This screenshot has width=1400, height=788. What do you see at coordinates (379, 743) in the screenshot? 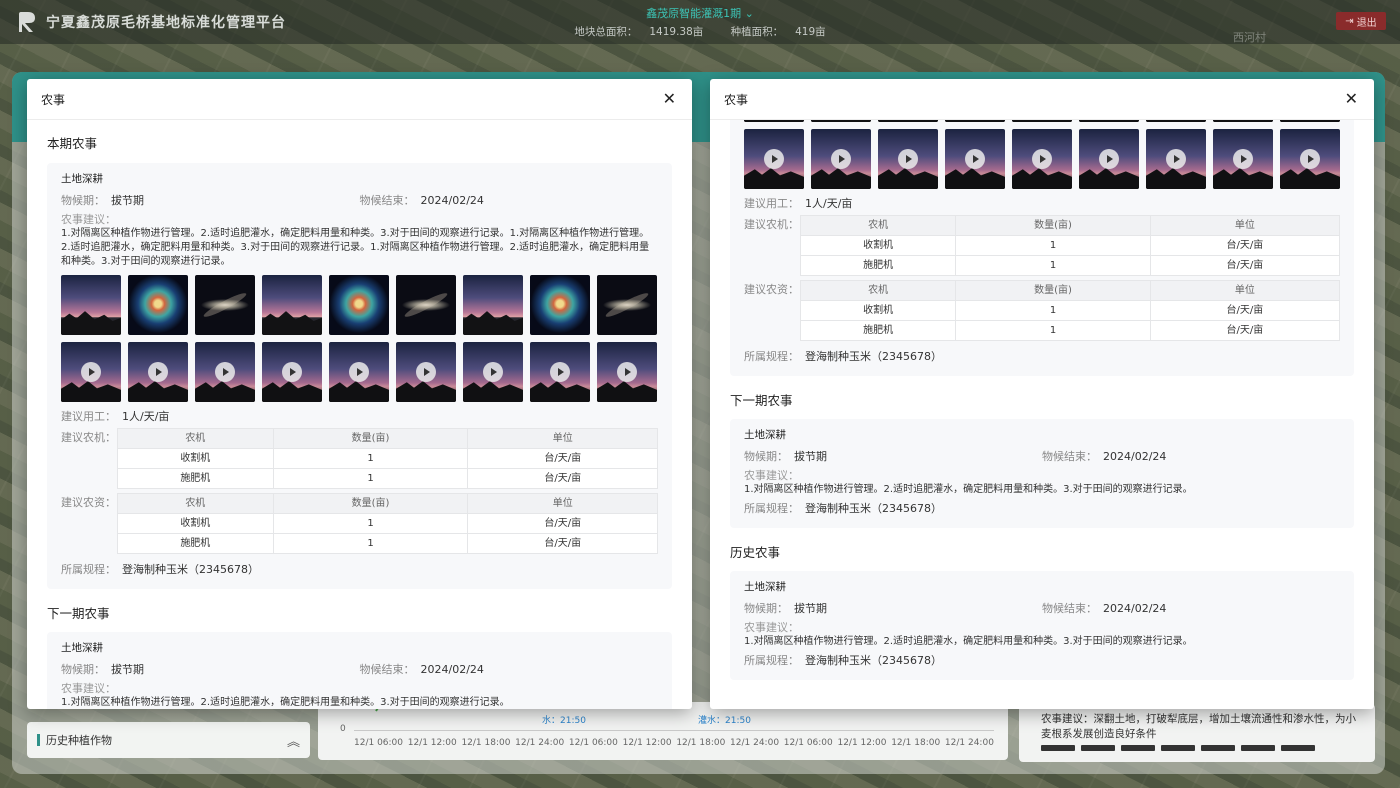
I see `x-tick: 12/1 06:00` at bounding box center [379, 743].